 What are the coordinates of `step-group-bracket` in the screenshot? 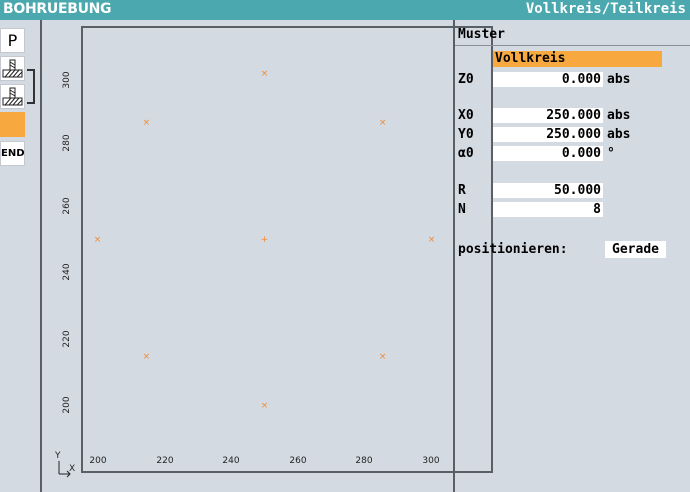 It's located at (31, 86).